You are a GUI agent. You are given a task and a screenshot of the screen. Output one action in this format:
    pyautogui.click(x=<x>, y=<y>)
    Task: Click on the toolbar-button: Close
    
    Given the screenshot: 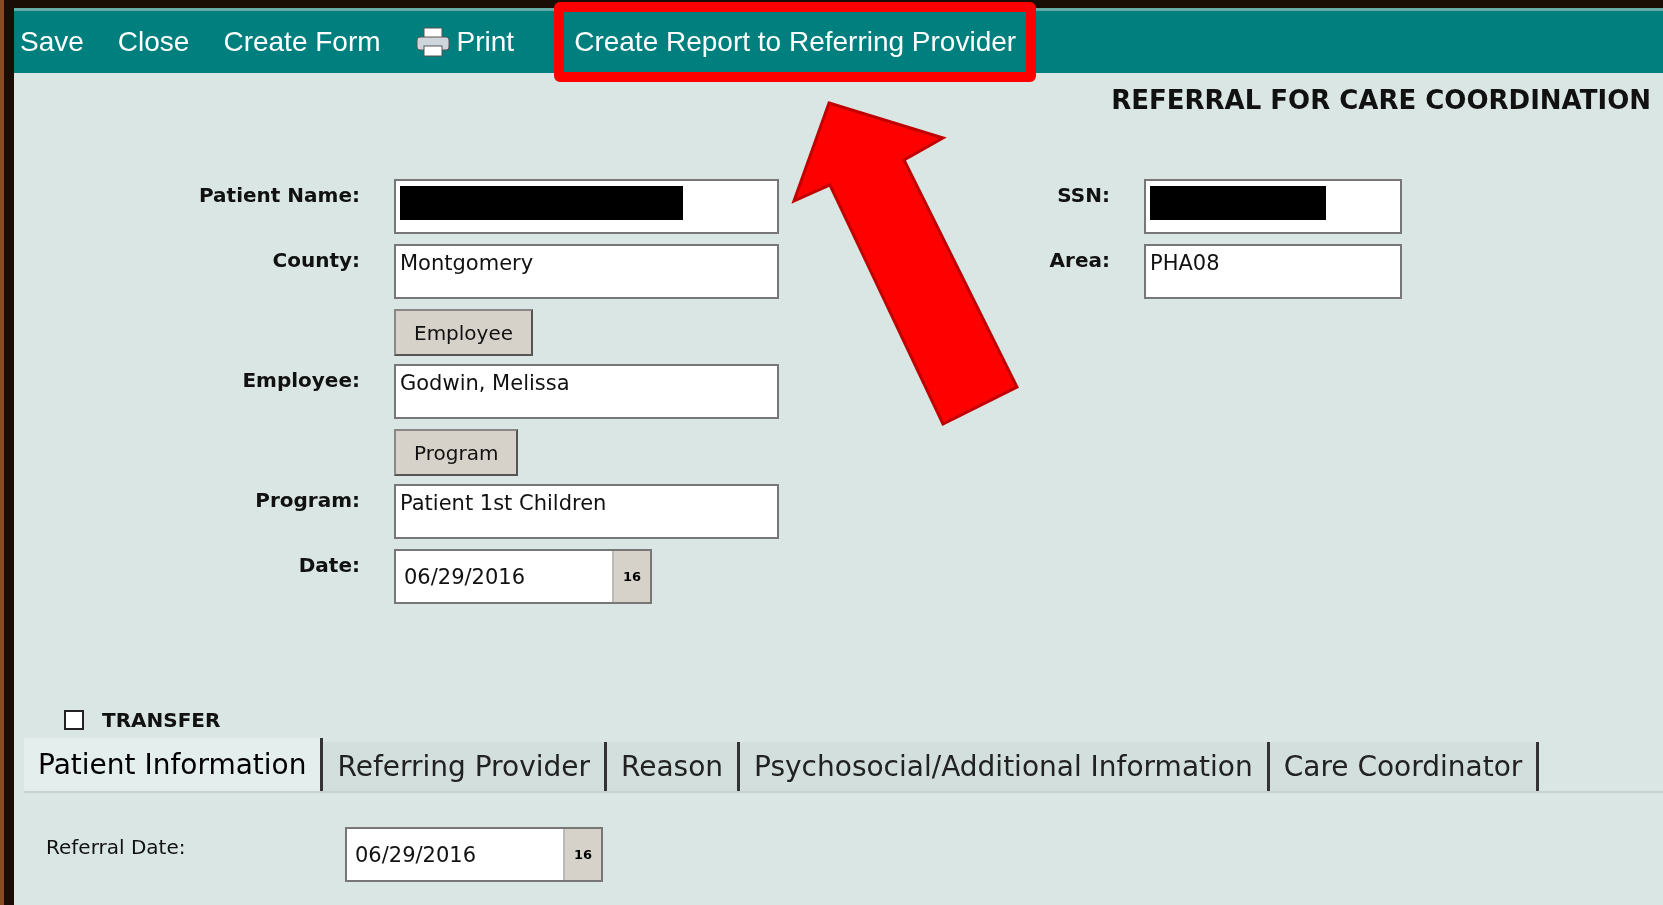 What is the action you would take?
    pyautogui.click(x=153, y=42)
    